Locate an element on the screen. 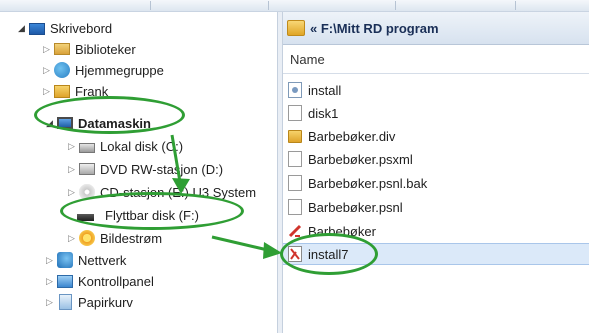 This screenshot has width=589, height=333. tree-item-label: Lokal disk (C:) is located at coordinates (142, 146).